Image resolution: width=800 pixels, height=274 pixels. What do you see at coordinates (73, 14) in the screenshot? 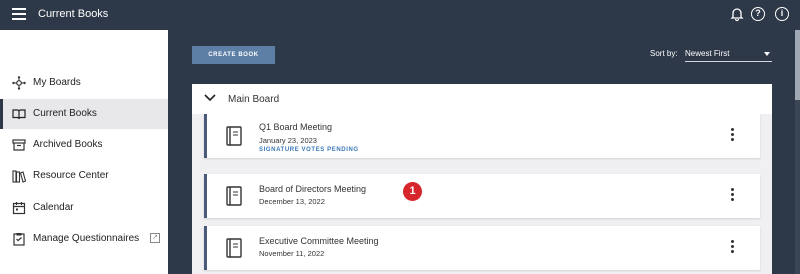
I see `page-title: Current Books` at bounding box center [73, 14].